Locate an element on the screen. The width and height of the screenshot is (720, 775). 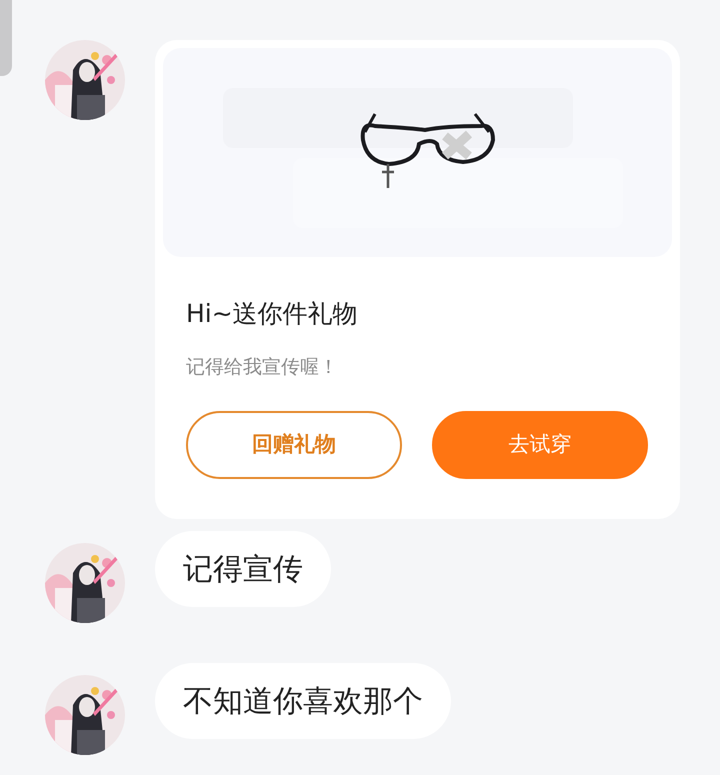
card-subtitle: 记得给我宣传喔！ is located at coordinates (262, 367).